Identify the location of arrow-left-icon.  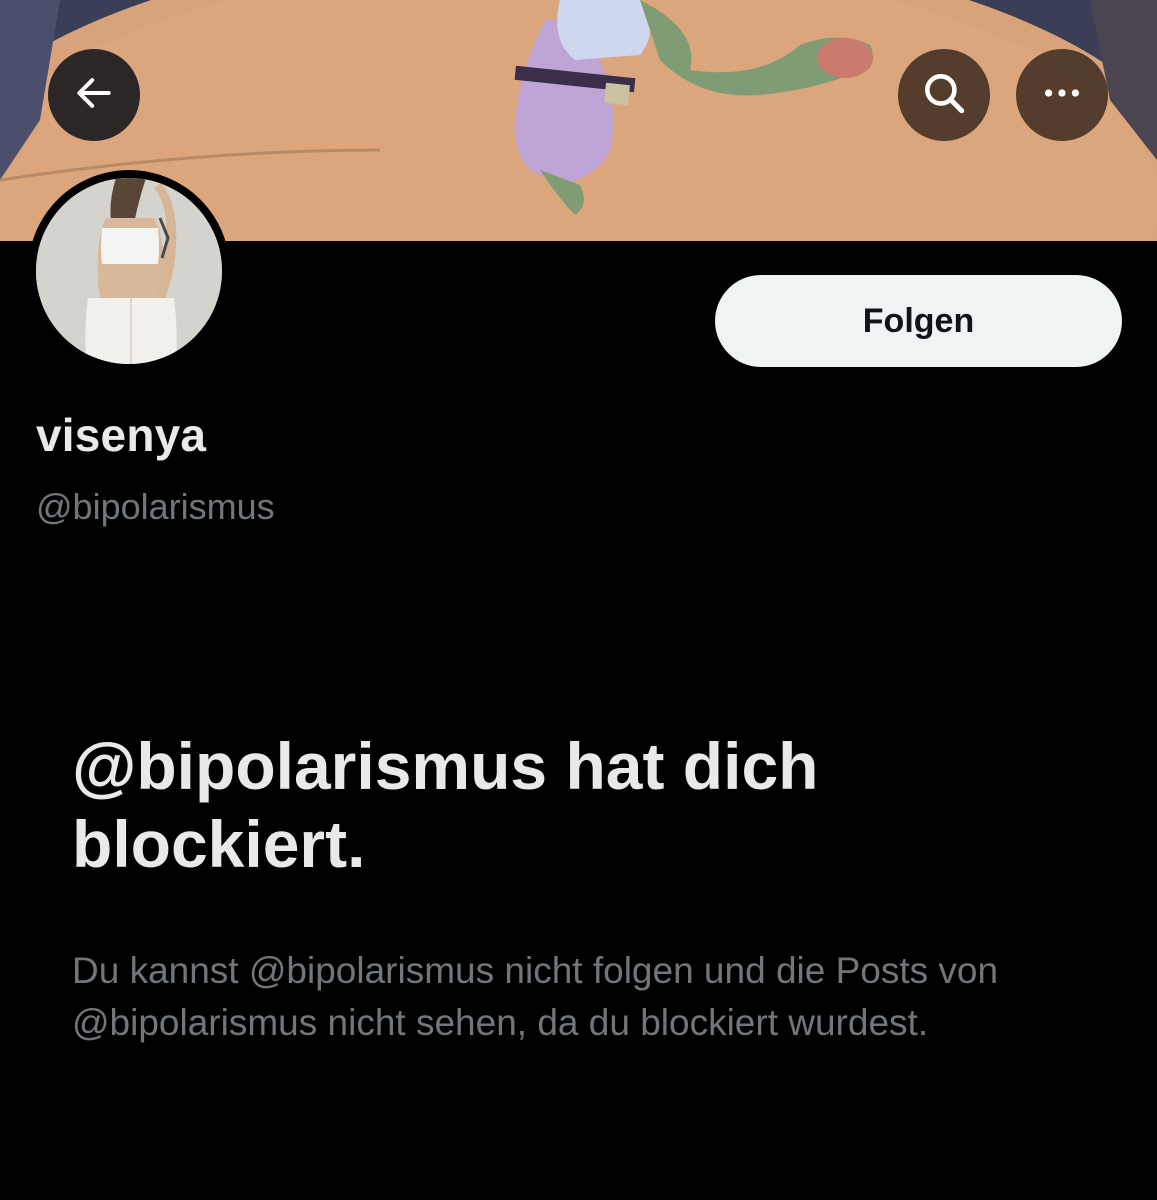
(94, 95).